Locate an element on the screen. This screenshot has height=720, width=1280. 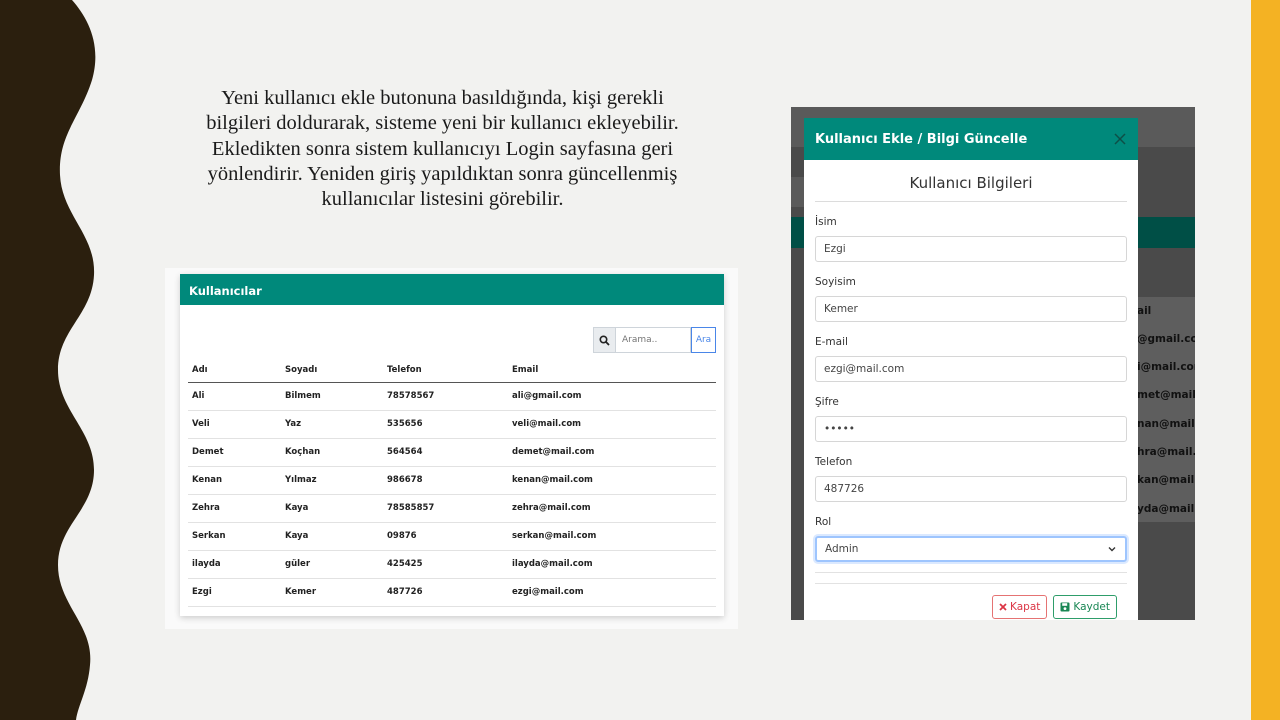
modal-footer: Kapat Kaydet is located at coordinates (1054, 607).